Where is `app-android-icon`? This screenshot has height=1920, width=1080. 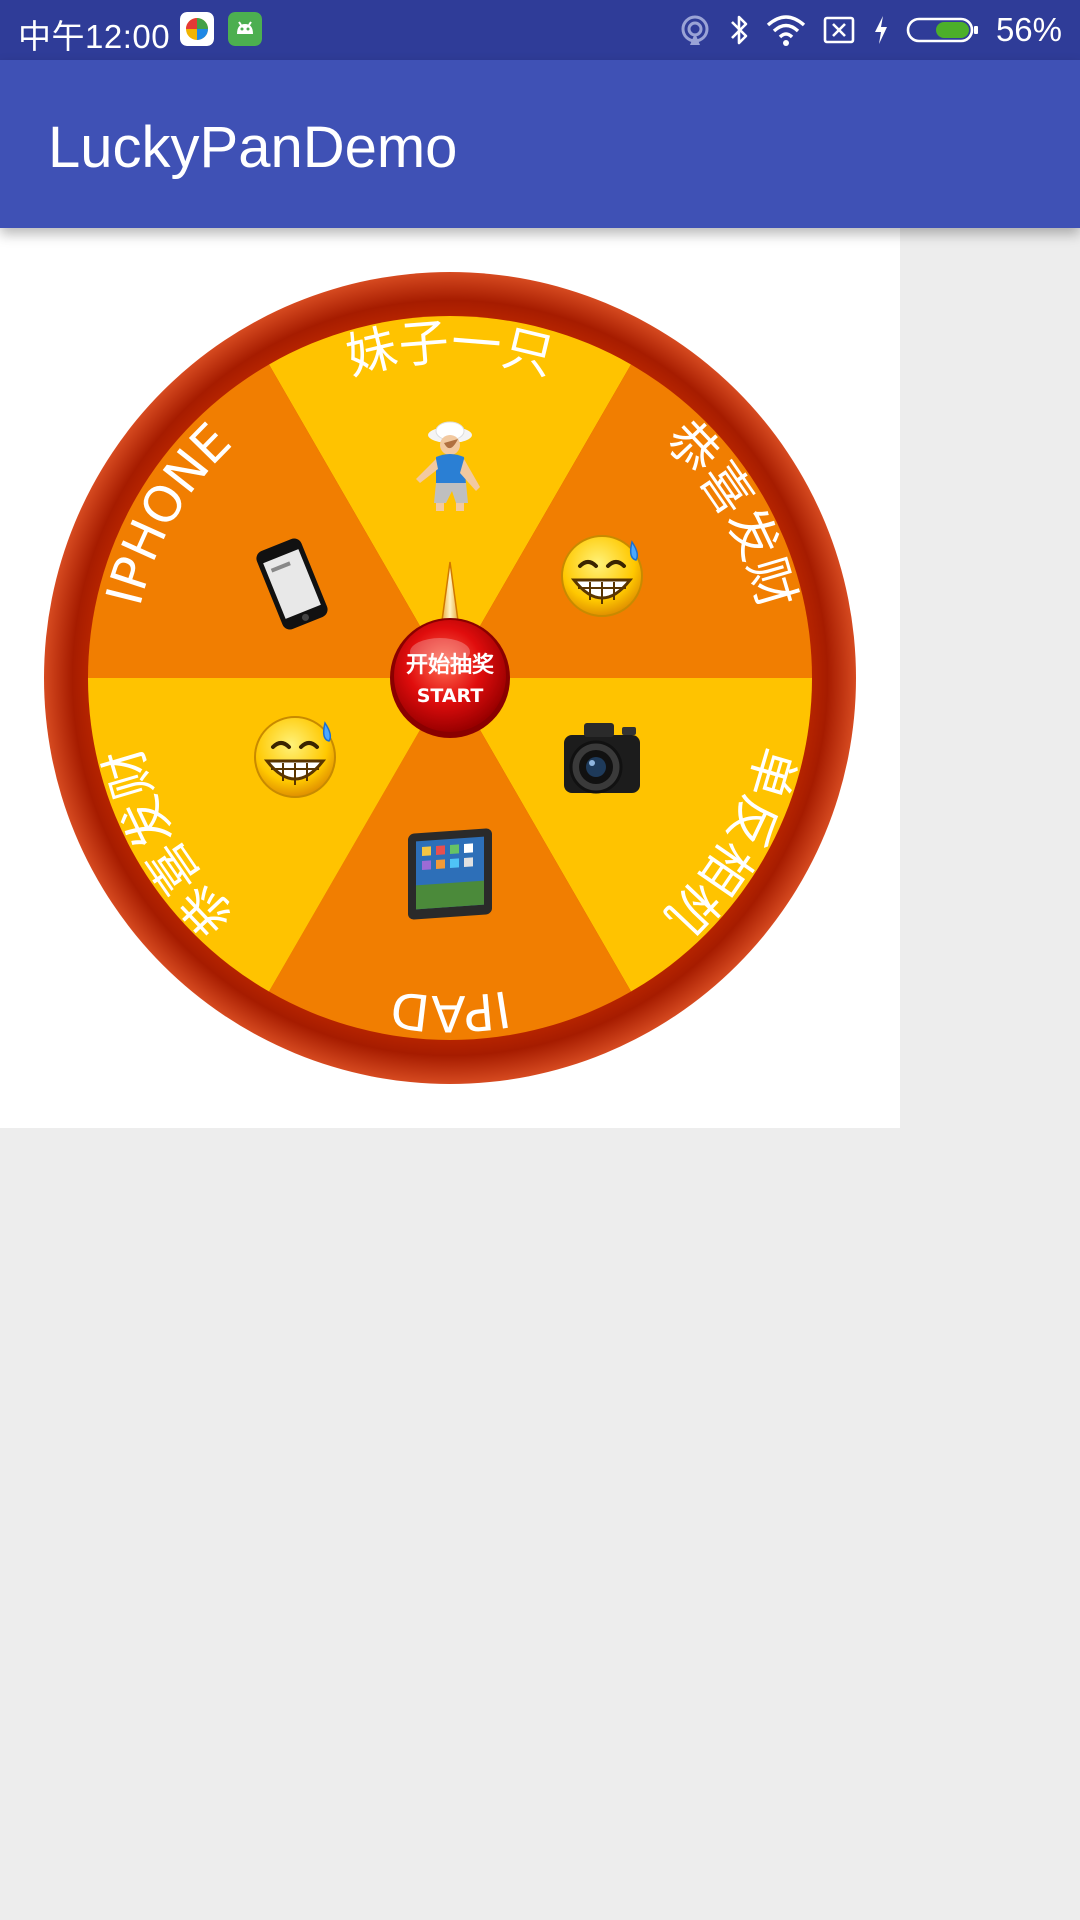 app-android-icon is located at coordinates (245, 29).